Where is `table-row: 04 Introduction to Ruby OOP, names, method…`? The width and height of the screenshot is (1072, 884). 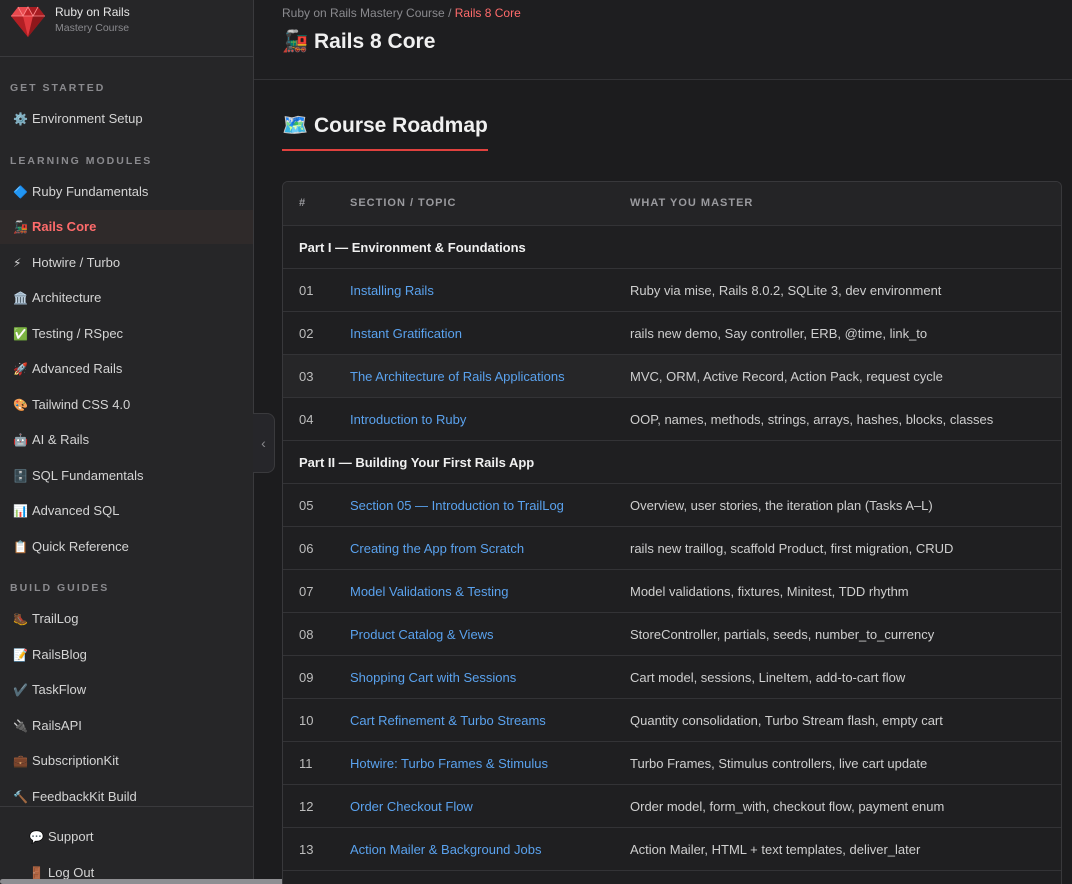
table-row: 04 Introduction to Ruby OOP, names, method… is located at coordinates (672, 419).